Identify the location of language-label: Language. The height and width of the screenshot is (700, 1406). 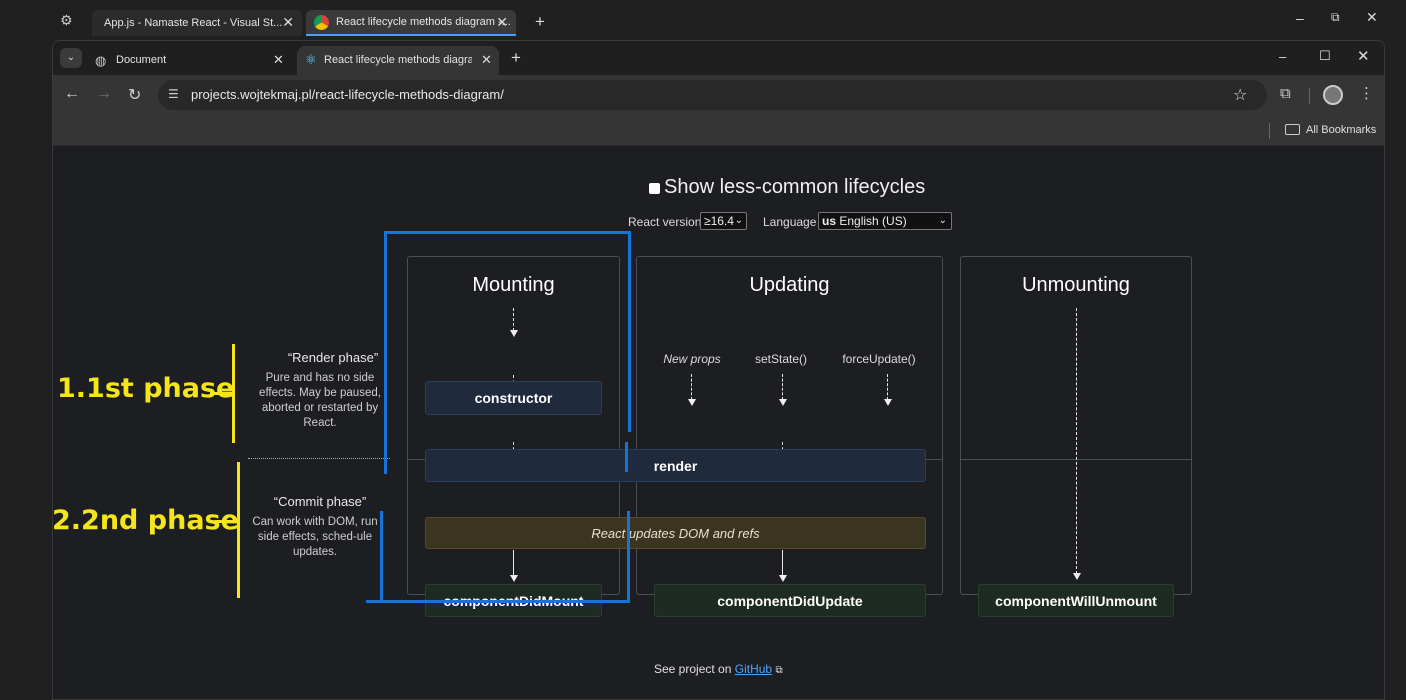
(790, 222).